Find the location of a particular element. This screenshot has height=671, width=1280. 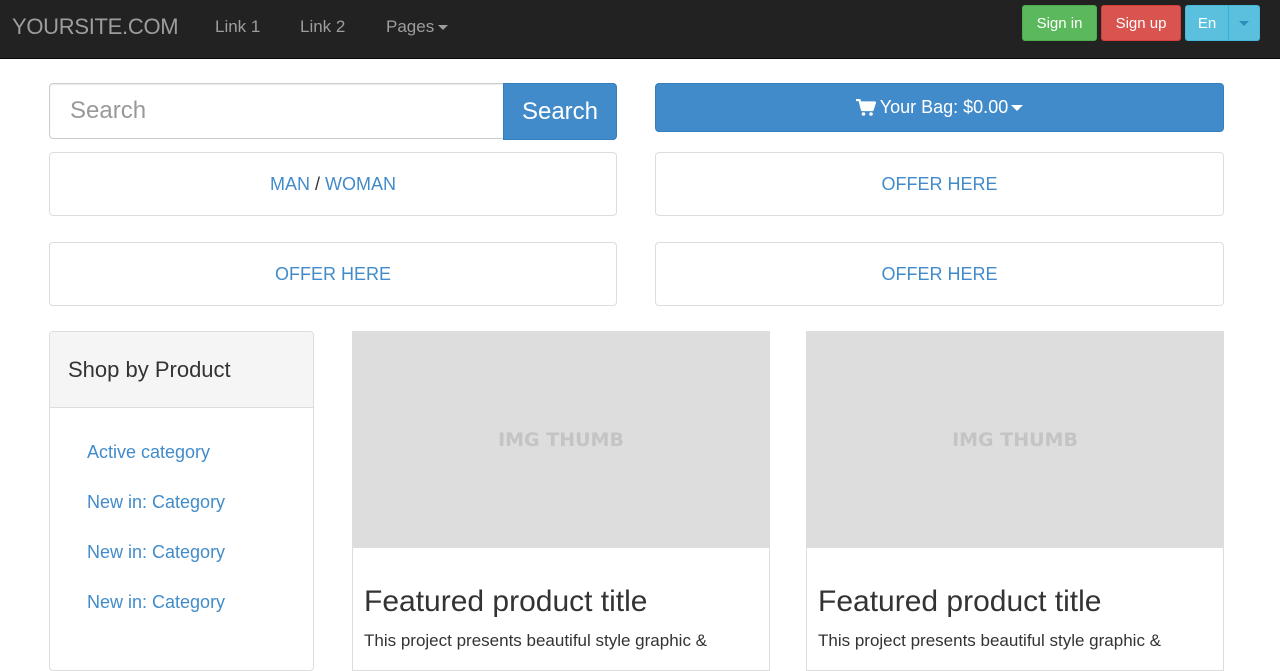

pages-dropdown: Pages is located at coordinates (417, 27).